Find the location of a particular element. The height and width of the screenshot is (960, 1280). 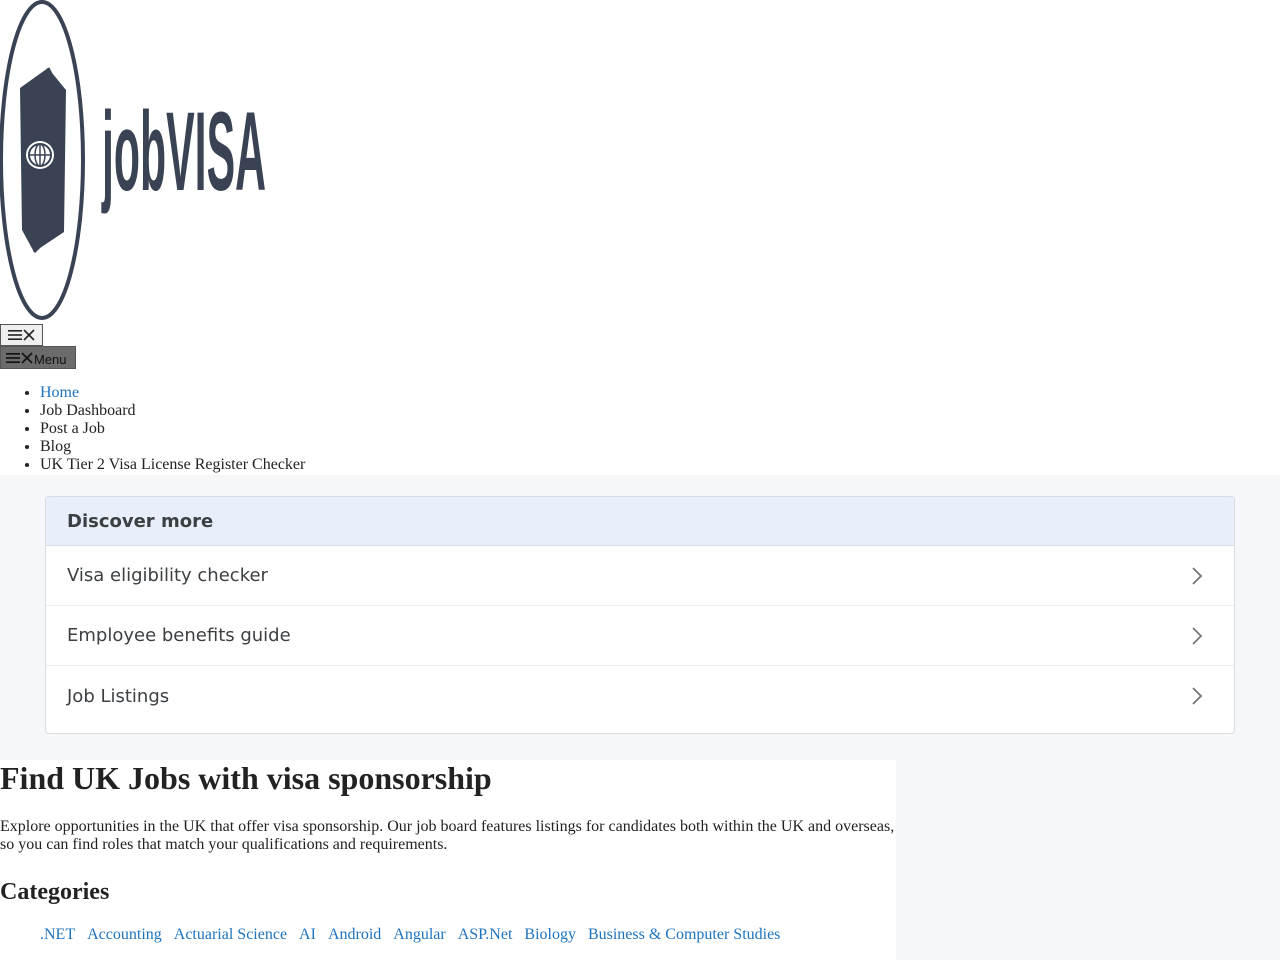

category-link: Android is located at coordinates (354, 934).